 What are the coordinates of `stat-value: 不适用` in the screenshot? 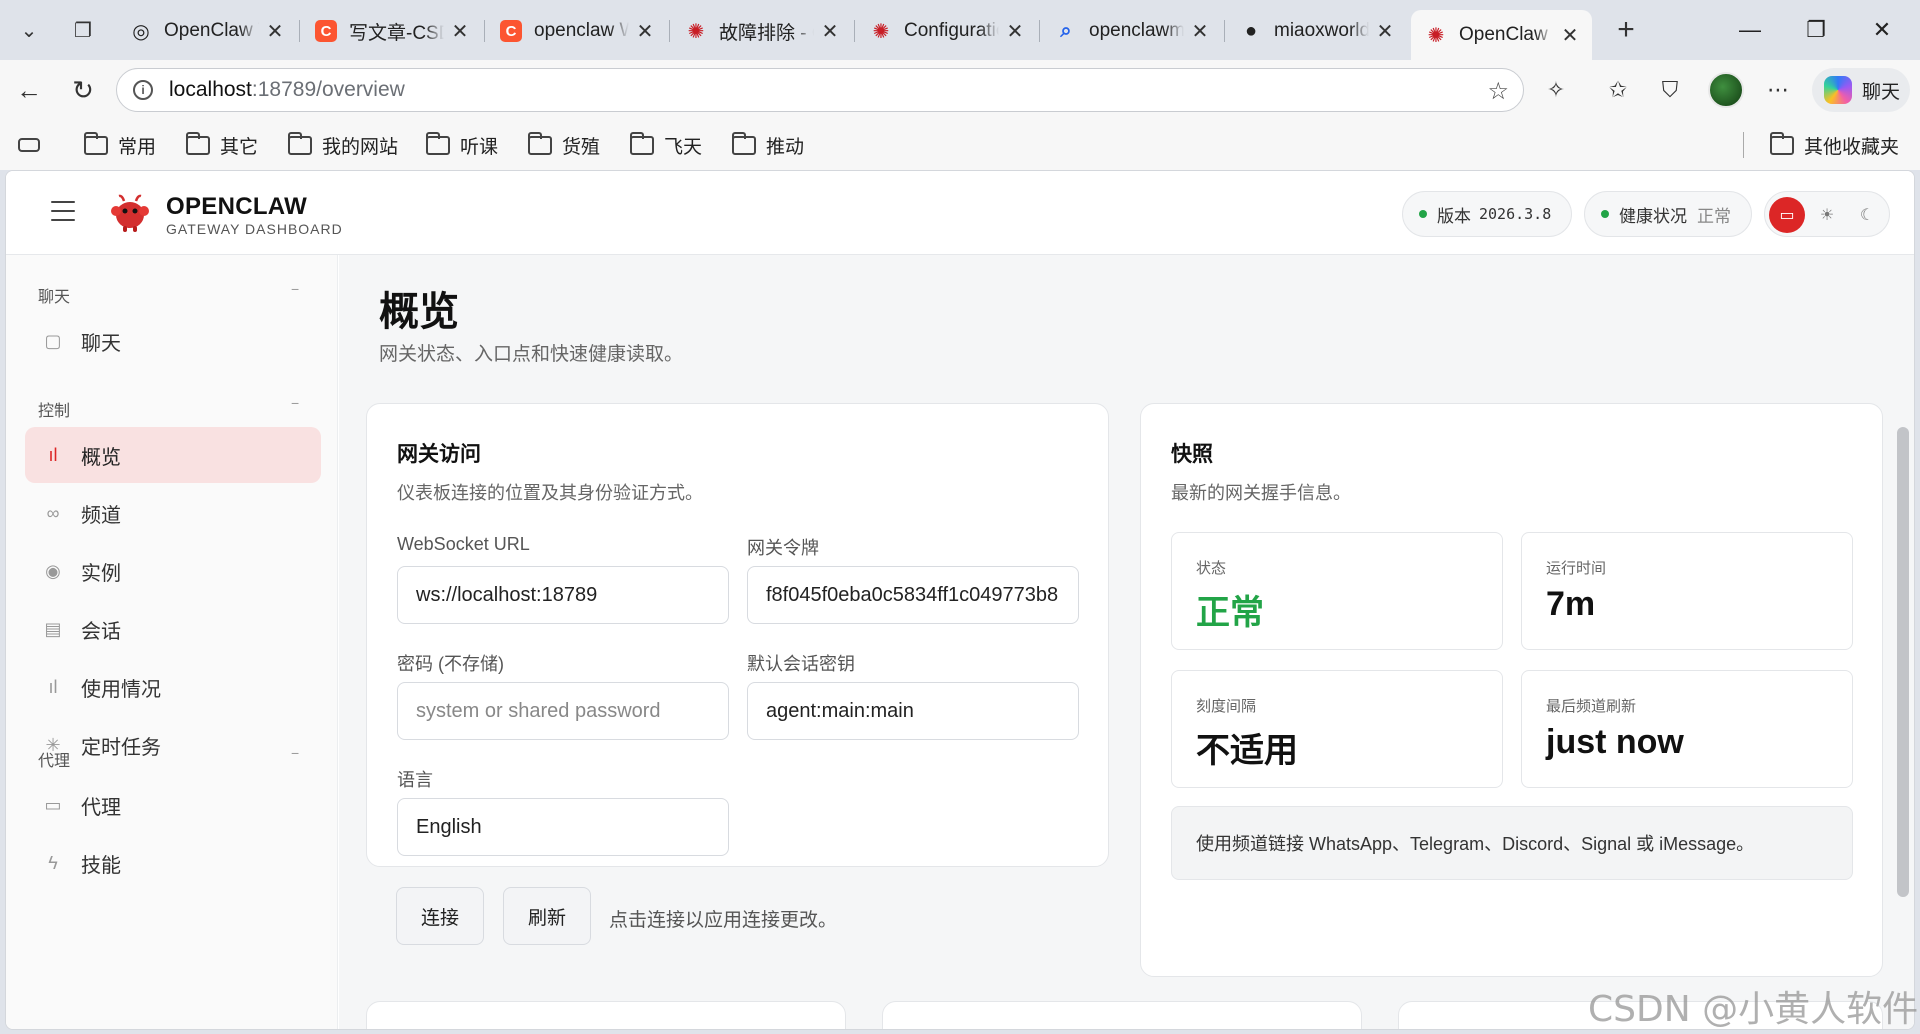 It's located at (1247, 751).